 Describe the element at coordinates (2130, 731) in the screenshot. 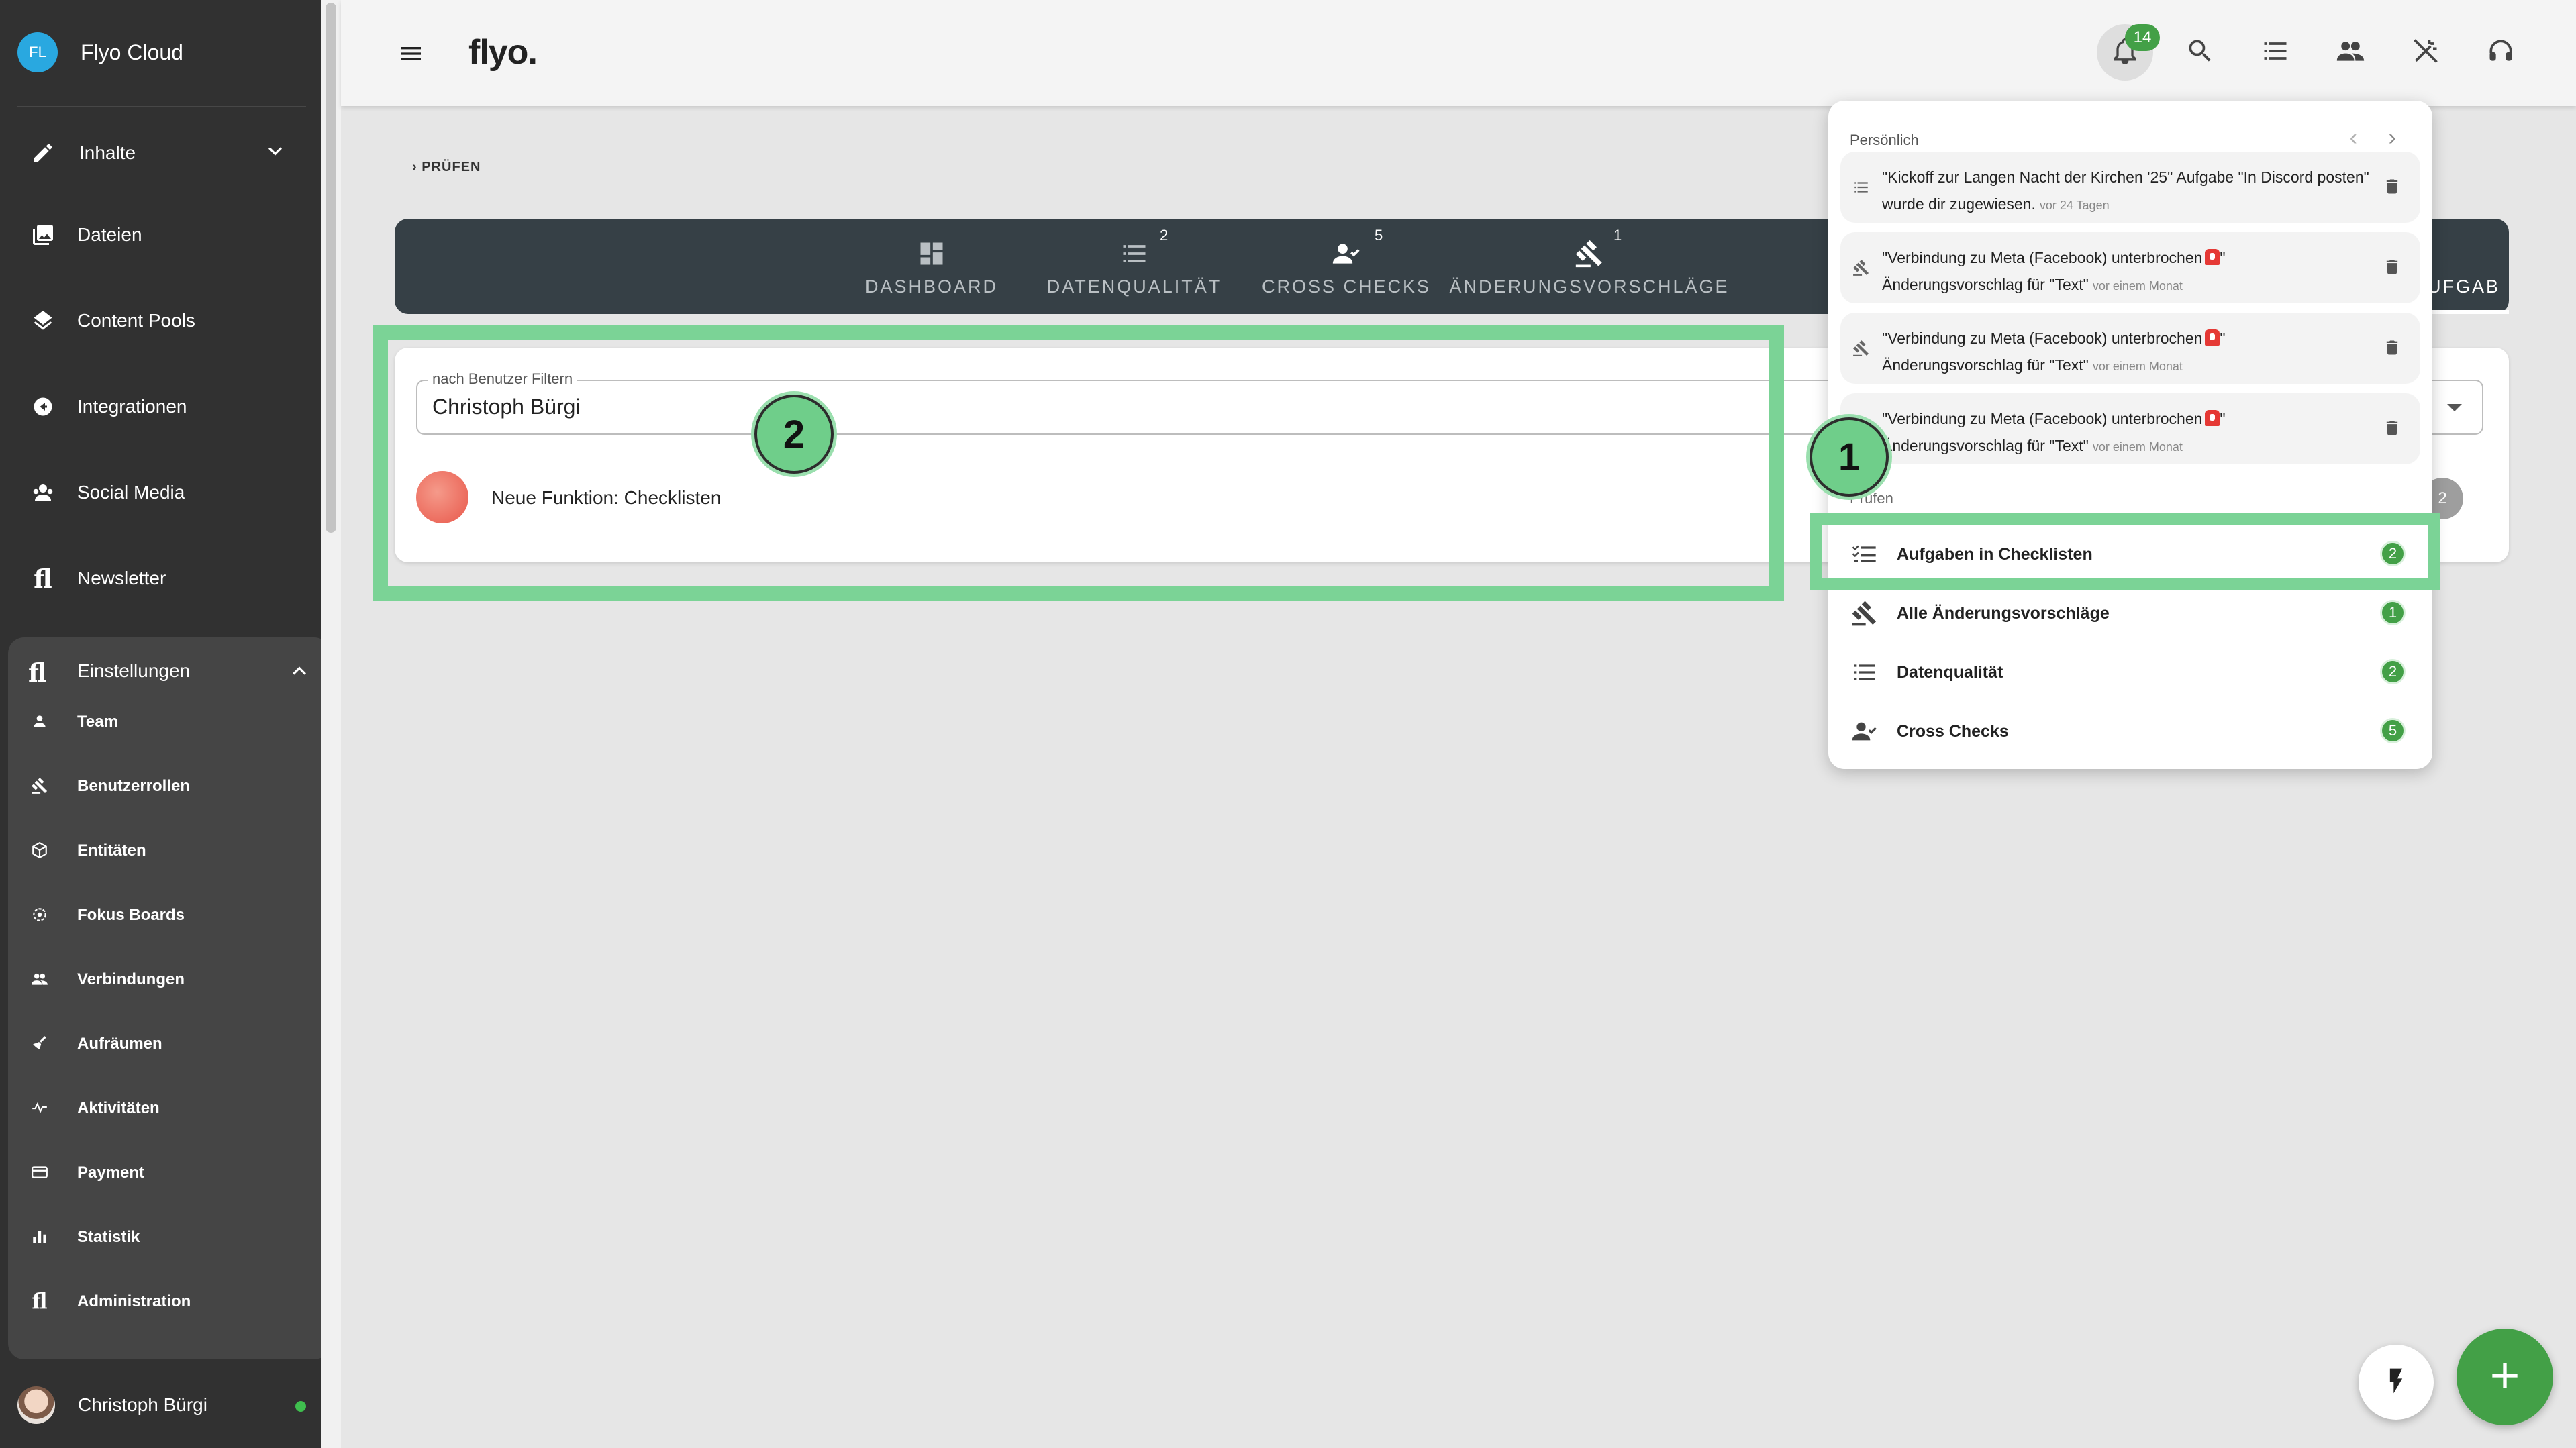

I see `check-item-cross-checks: Cross Checks 5` at that location.